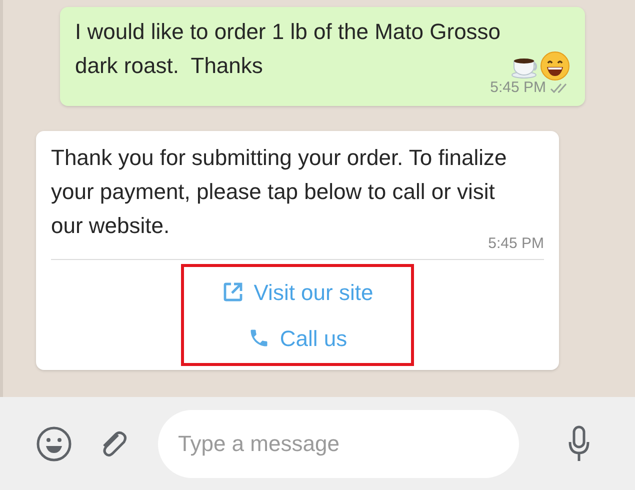  Describe the element at coordinates (233, 292) in the screenshot. I see `external-link-icon` at that location.